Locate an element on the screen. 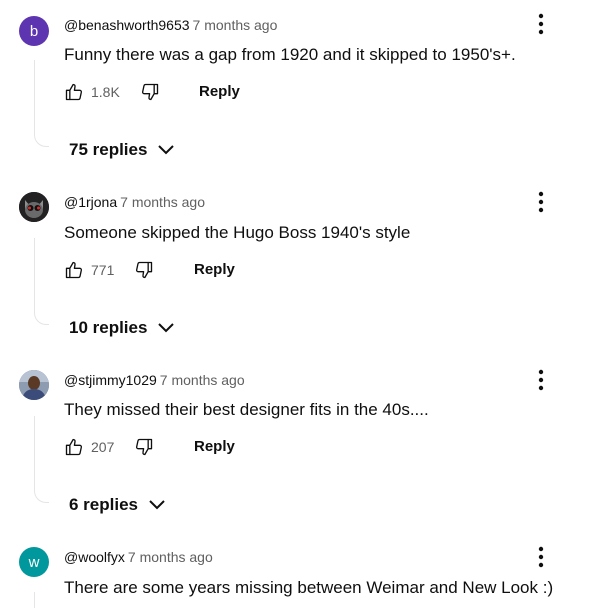 The width and height of the screenshot is (590, 608). avatar-letter: w is located at coordinates (34, 562).